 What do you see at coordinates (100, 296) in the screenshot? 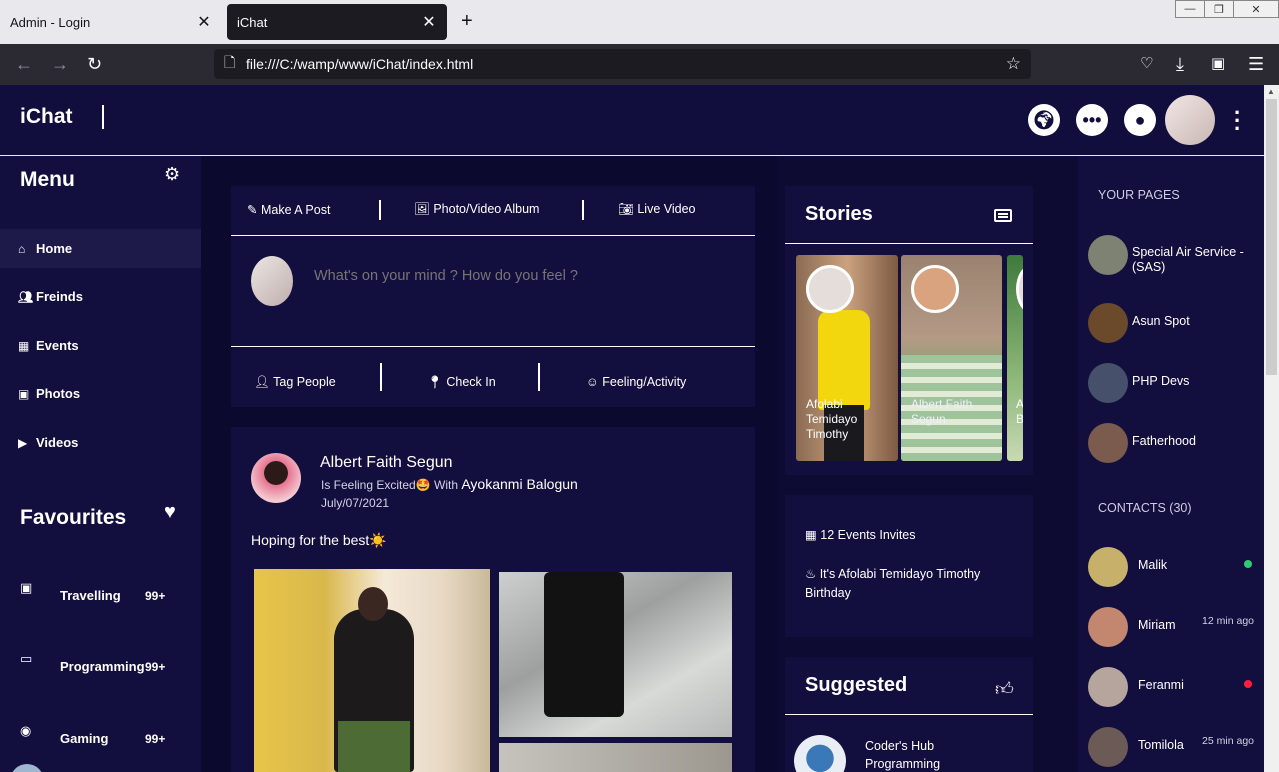
I see `sidebar-item-friends: 👥︎ Freinds` at bounding box center [100, 296].